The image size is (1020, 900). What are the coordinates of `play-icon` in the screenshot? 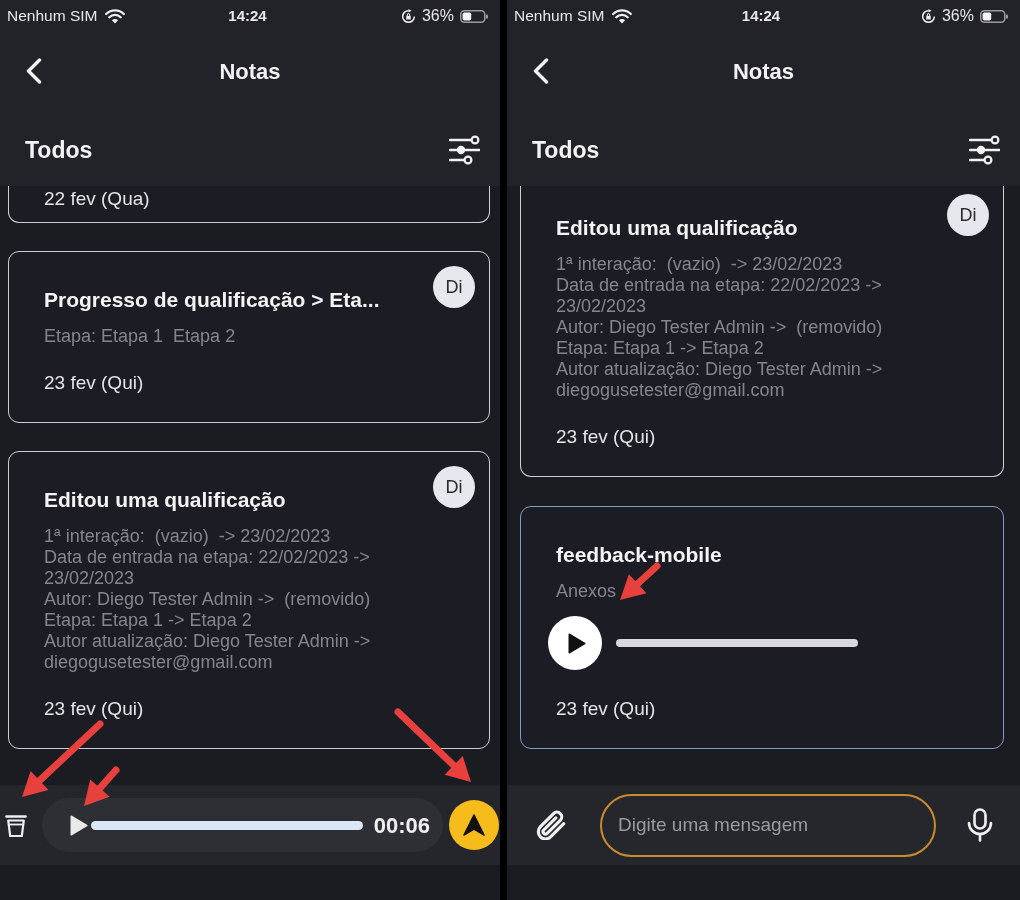 It's located at (577, 643).